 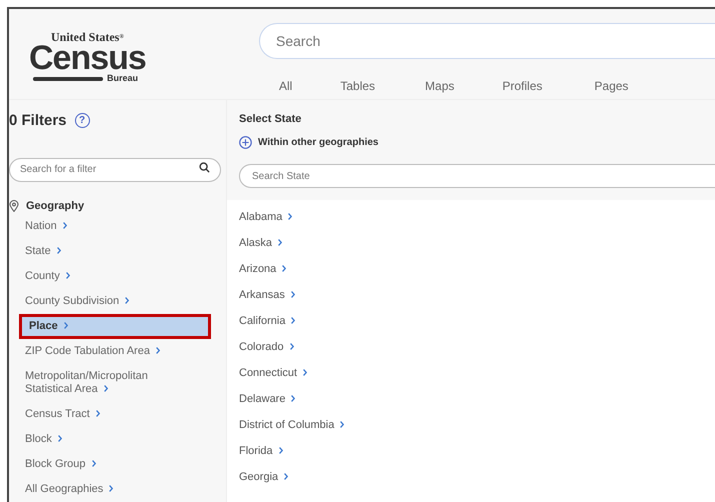 What do you see at coordinates (134, 53) in the screenshot?
I see `census-logo: United States$^{®}$ Census Bureau` at bounding box center [134, 53].